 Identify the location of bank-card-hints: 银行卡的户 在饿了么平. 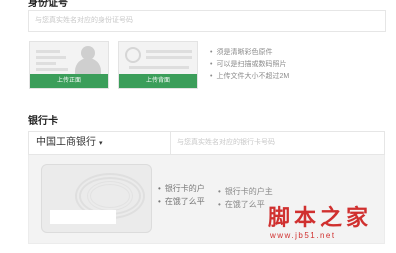
(181, 195).